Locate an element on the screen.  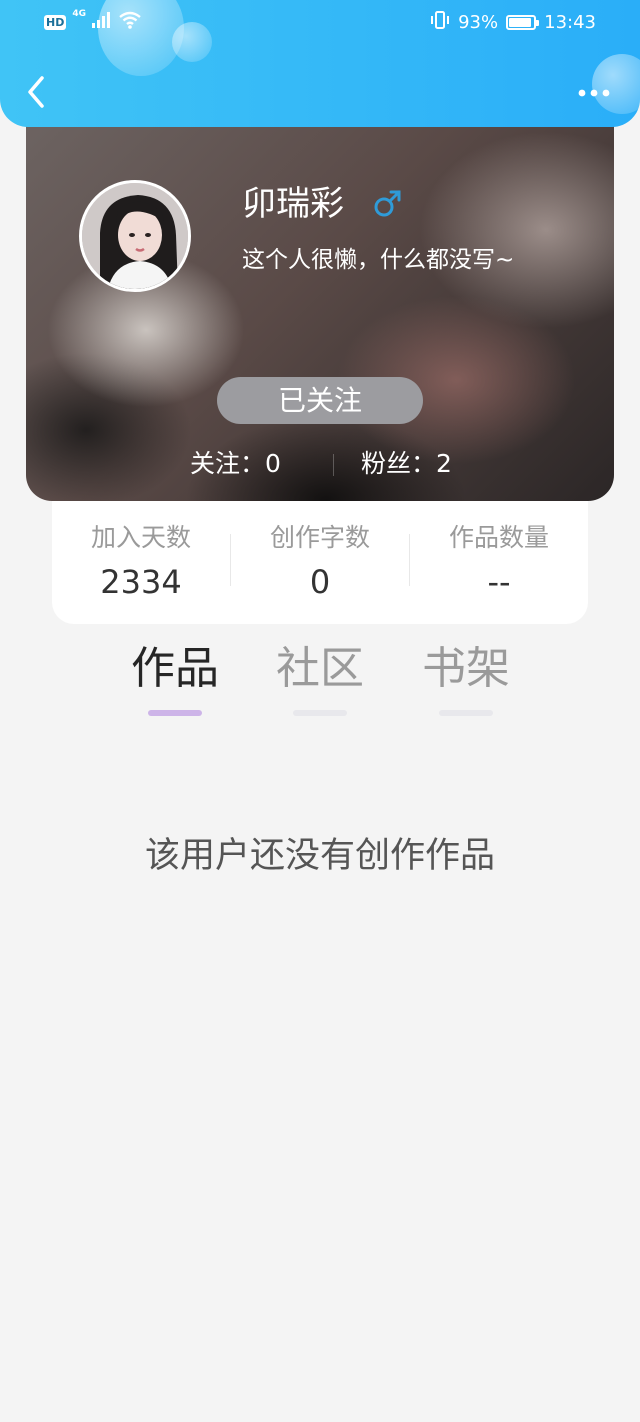
tab-works: 作品 is located at coordinates (175, 677).